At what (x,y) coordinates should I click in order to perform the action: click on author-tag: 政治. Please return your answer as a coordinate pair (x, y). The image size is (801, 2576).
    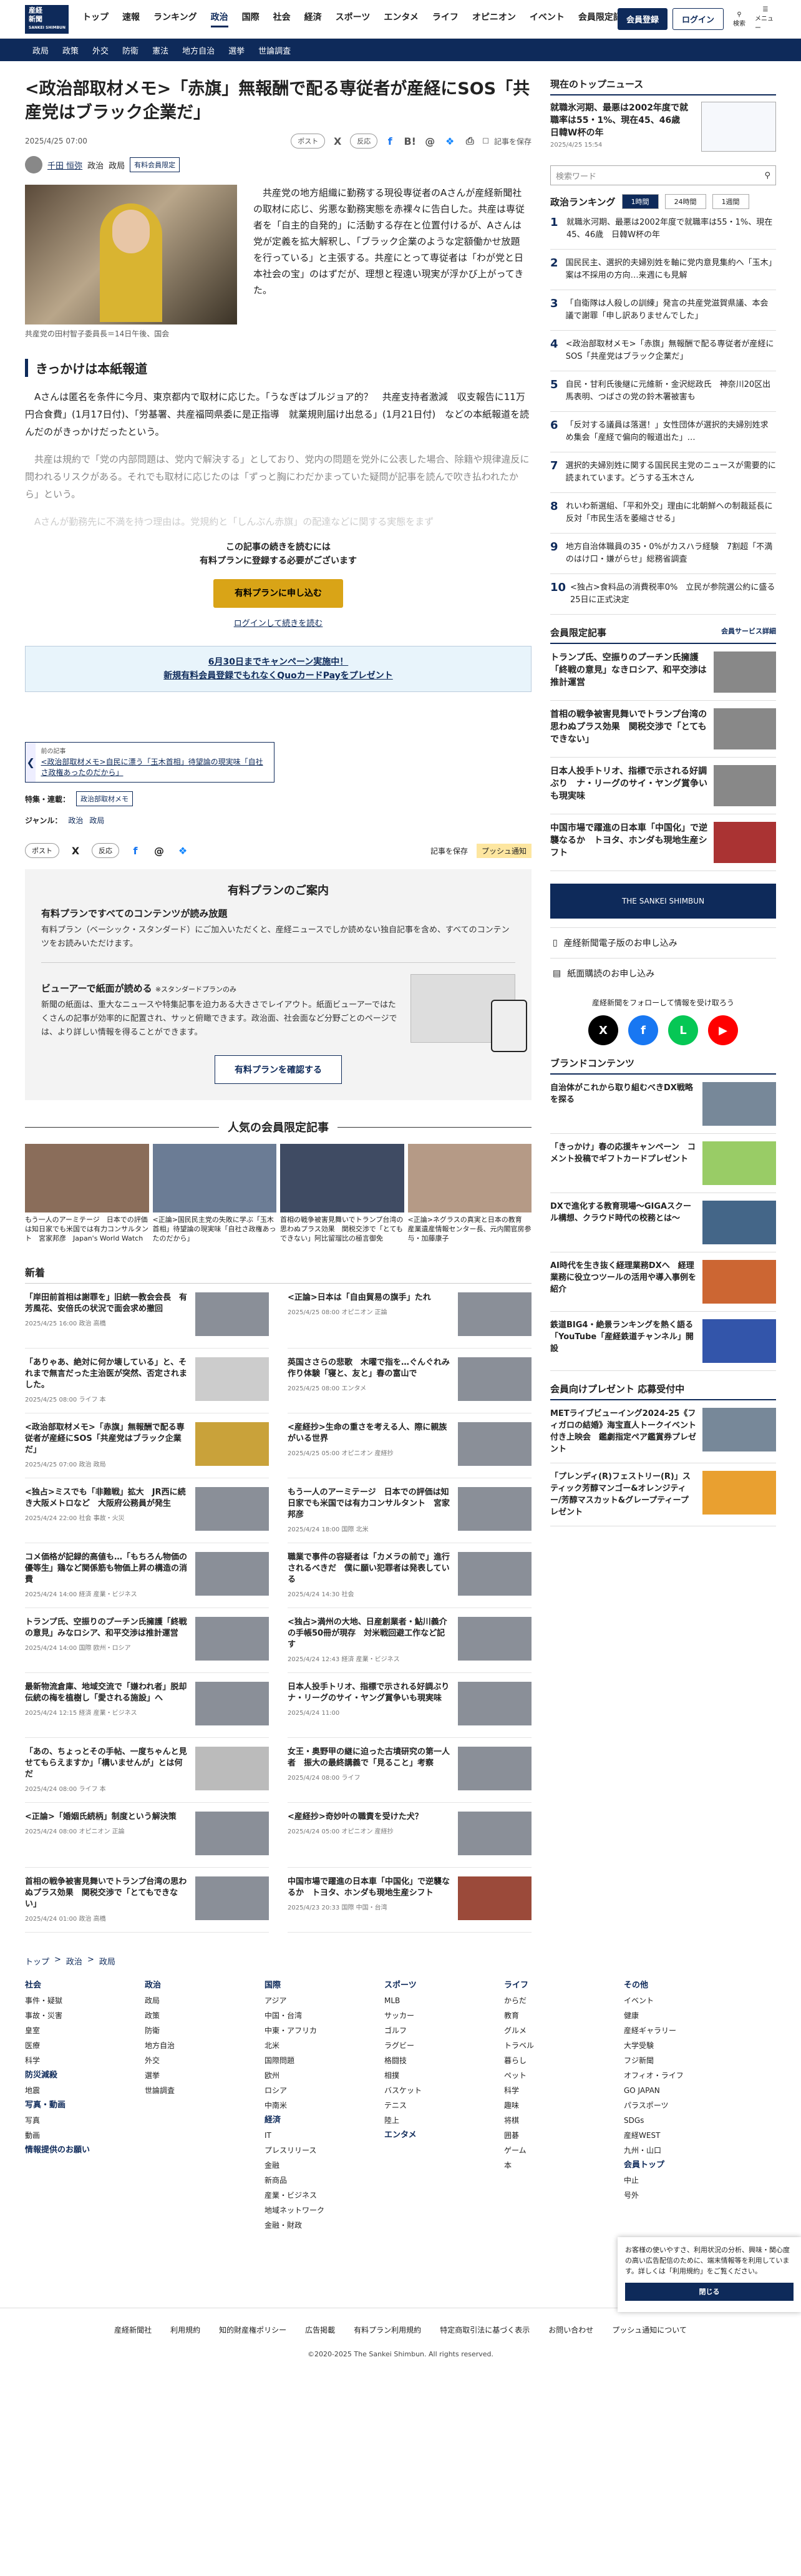
    Looking at the image, I should click on (95, 165).